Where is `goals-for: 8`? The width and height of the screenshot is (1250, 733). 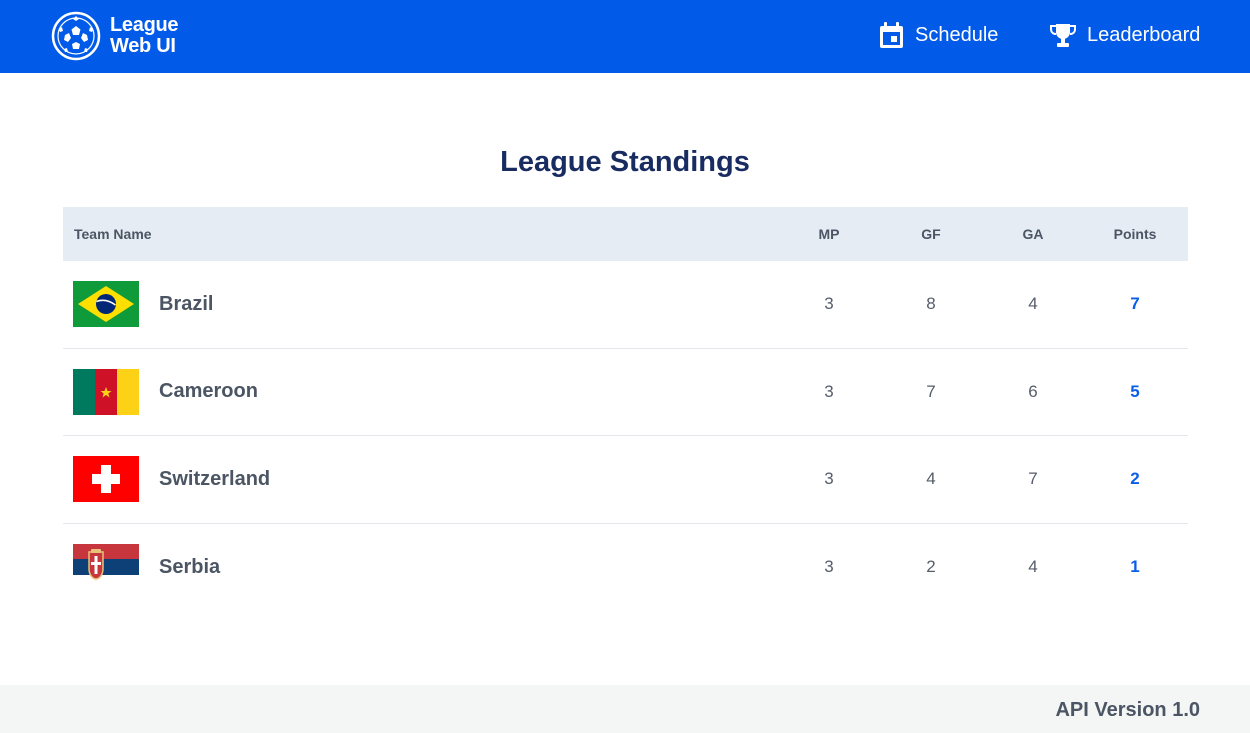 goals-for: 8 is located at coordinates (931, 304).